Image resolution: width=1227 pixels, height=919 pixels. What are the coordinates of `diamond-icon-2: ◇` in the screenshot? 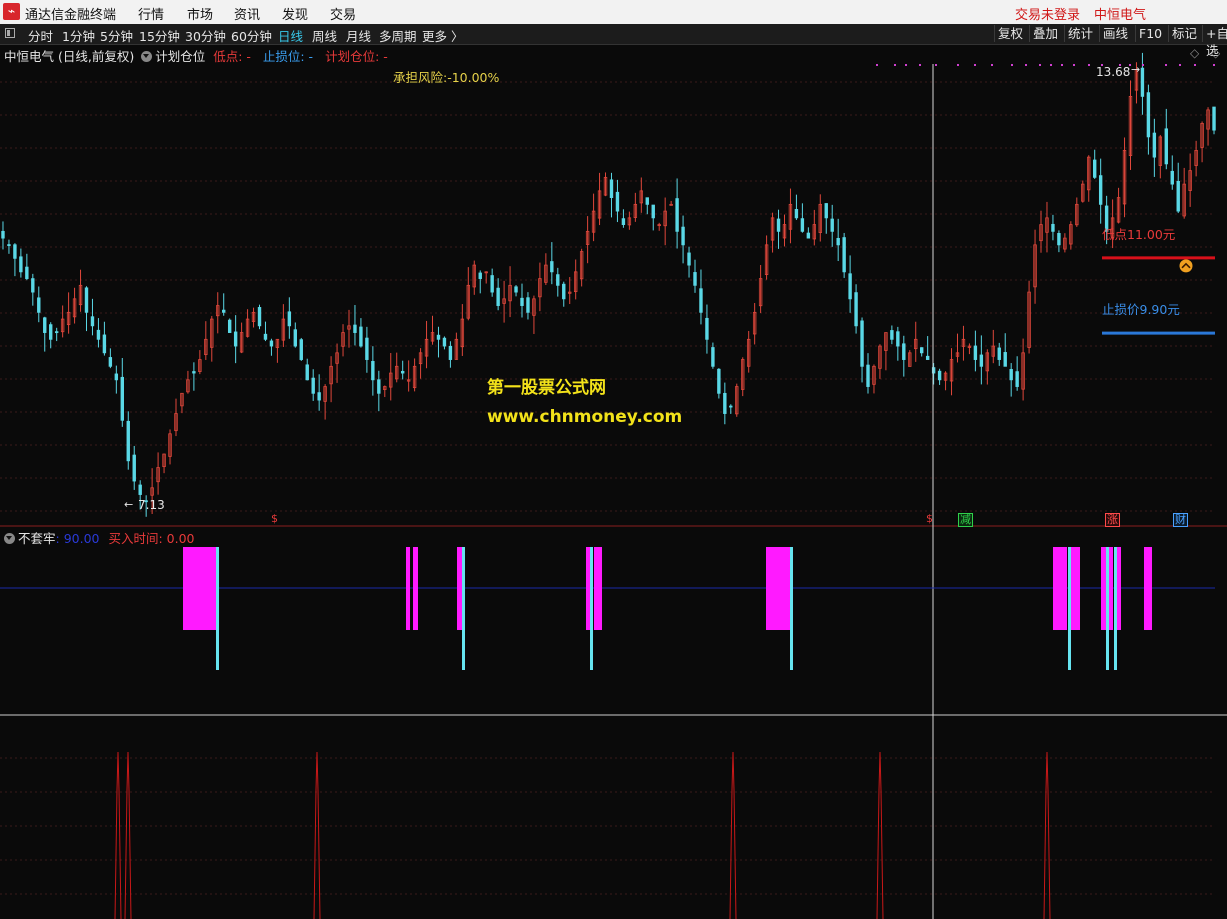 It's located at (1215, 53).